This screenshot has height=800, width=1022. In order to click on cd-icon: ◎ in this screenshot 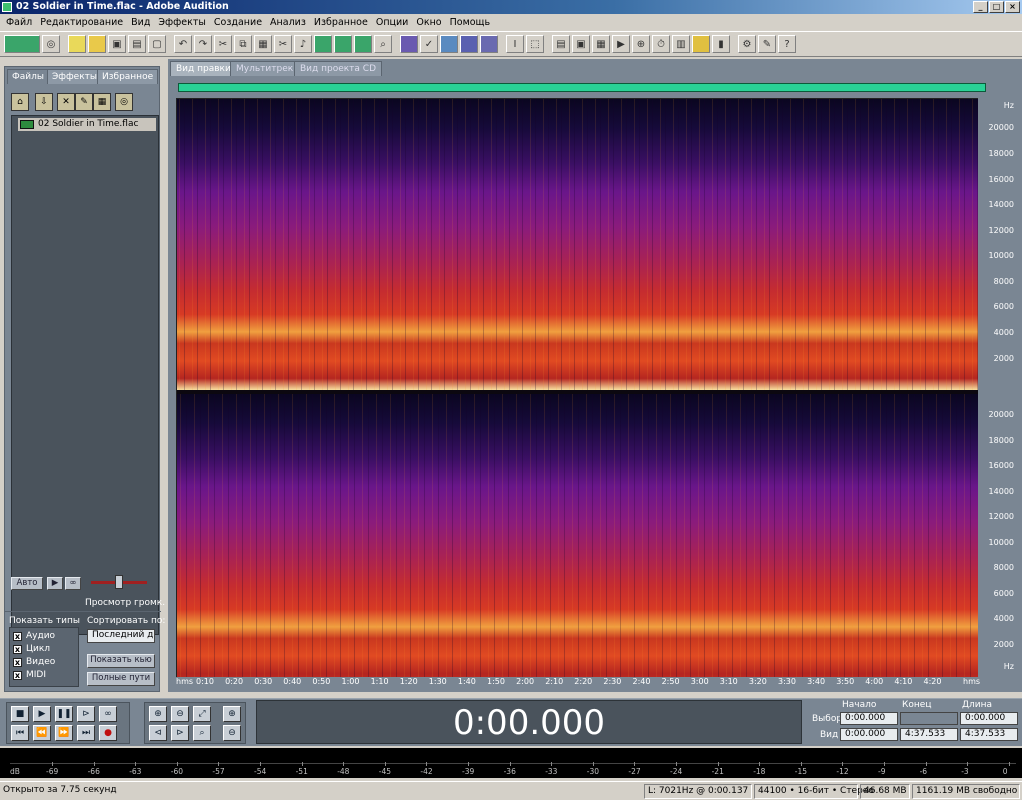, I will do `click(51, 44)`.